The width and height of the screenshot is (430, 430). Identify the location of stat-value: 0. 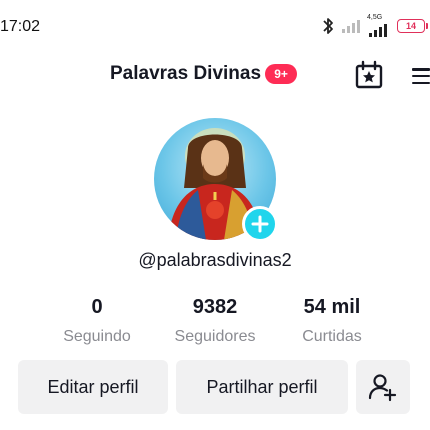
(97, 307).